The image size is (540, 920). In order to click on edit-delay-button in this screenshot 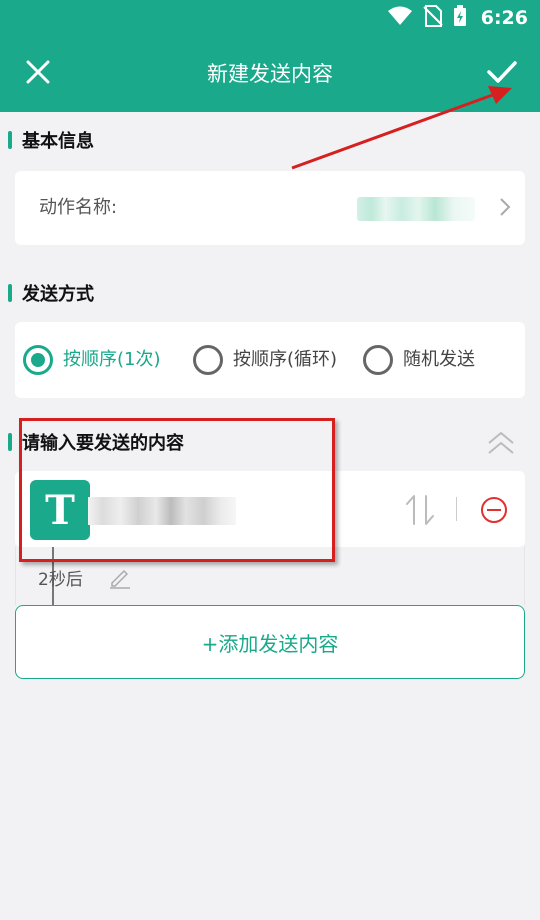, I will do `click(120, 577)`.